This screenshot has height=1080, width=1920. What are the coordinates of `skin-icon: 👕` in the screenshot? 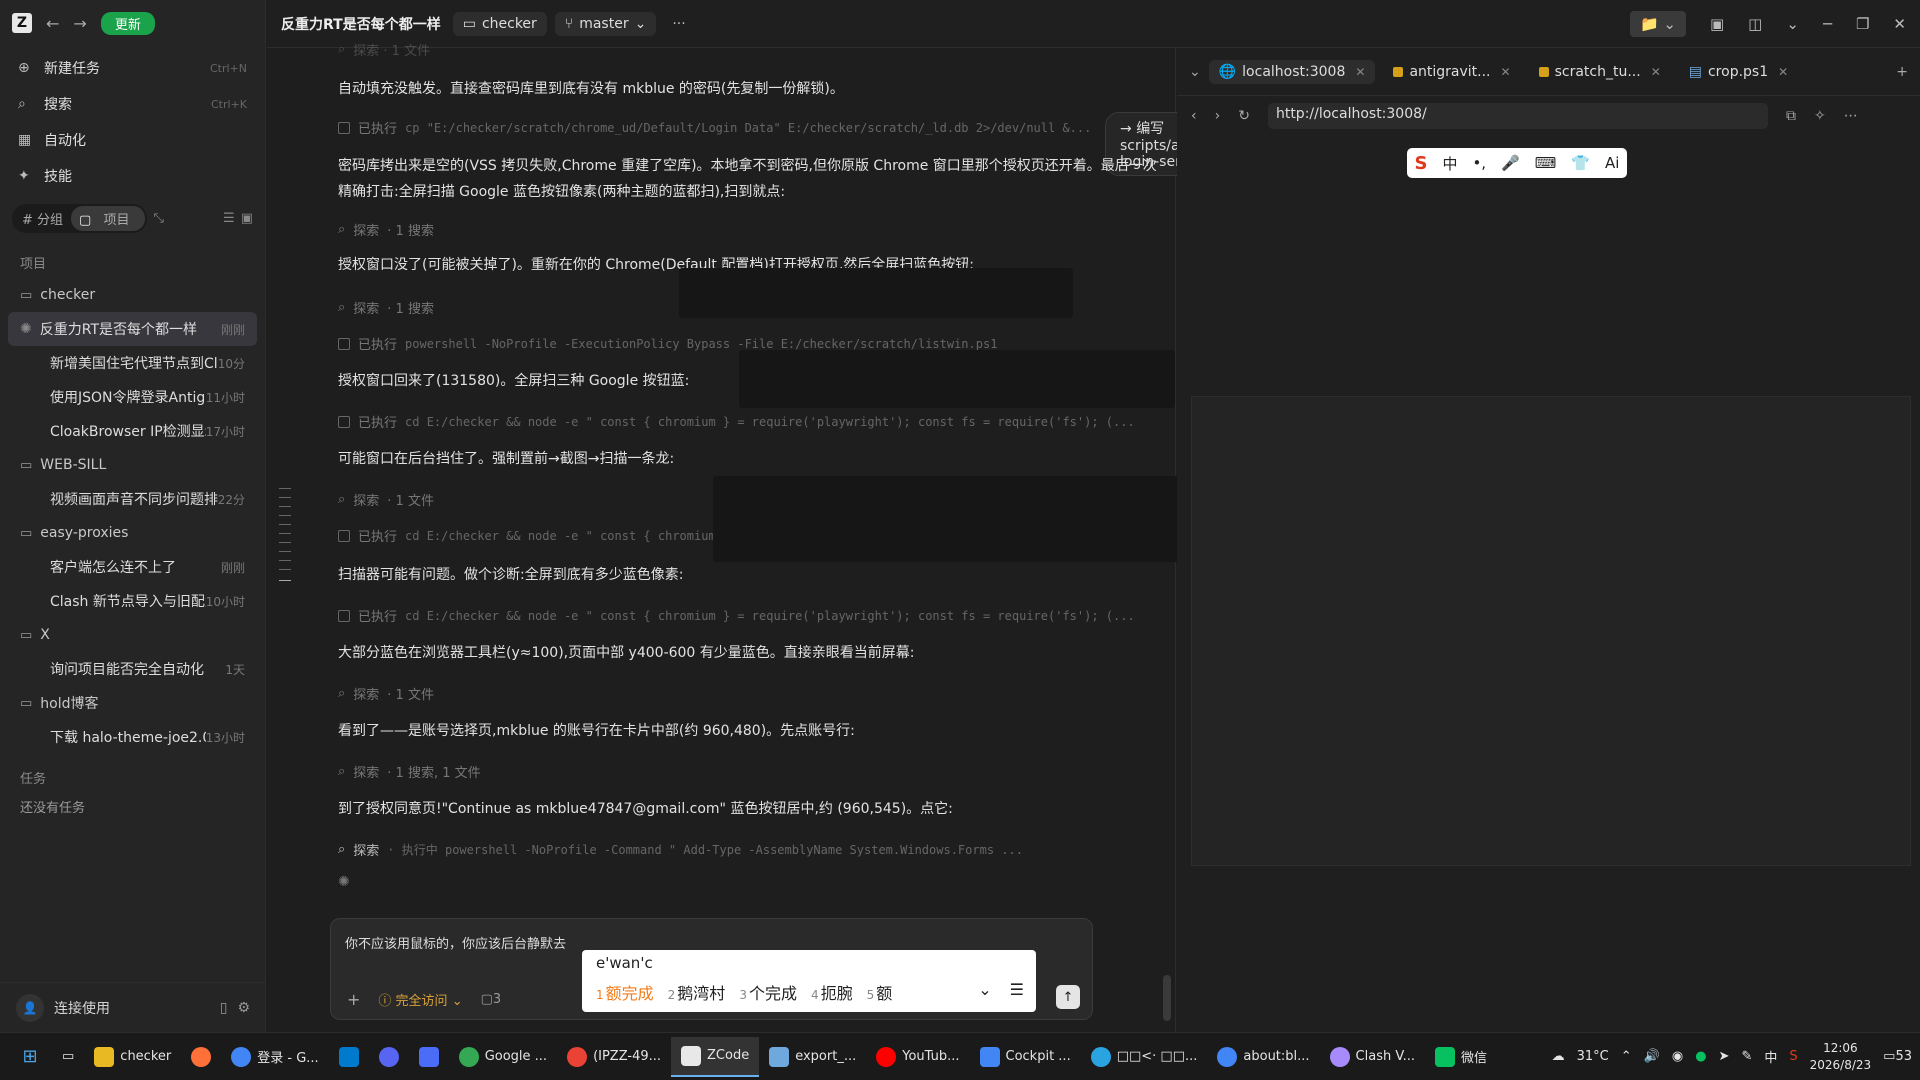 It's located at (1580, 163).